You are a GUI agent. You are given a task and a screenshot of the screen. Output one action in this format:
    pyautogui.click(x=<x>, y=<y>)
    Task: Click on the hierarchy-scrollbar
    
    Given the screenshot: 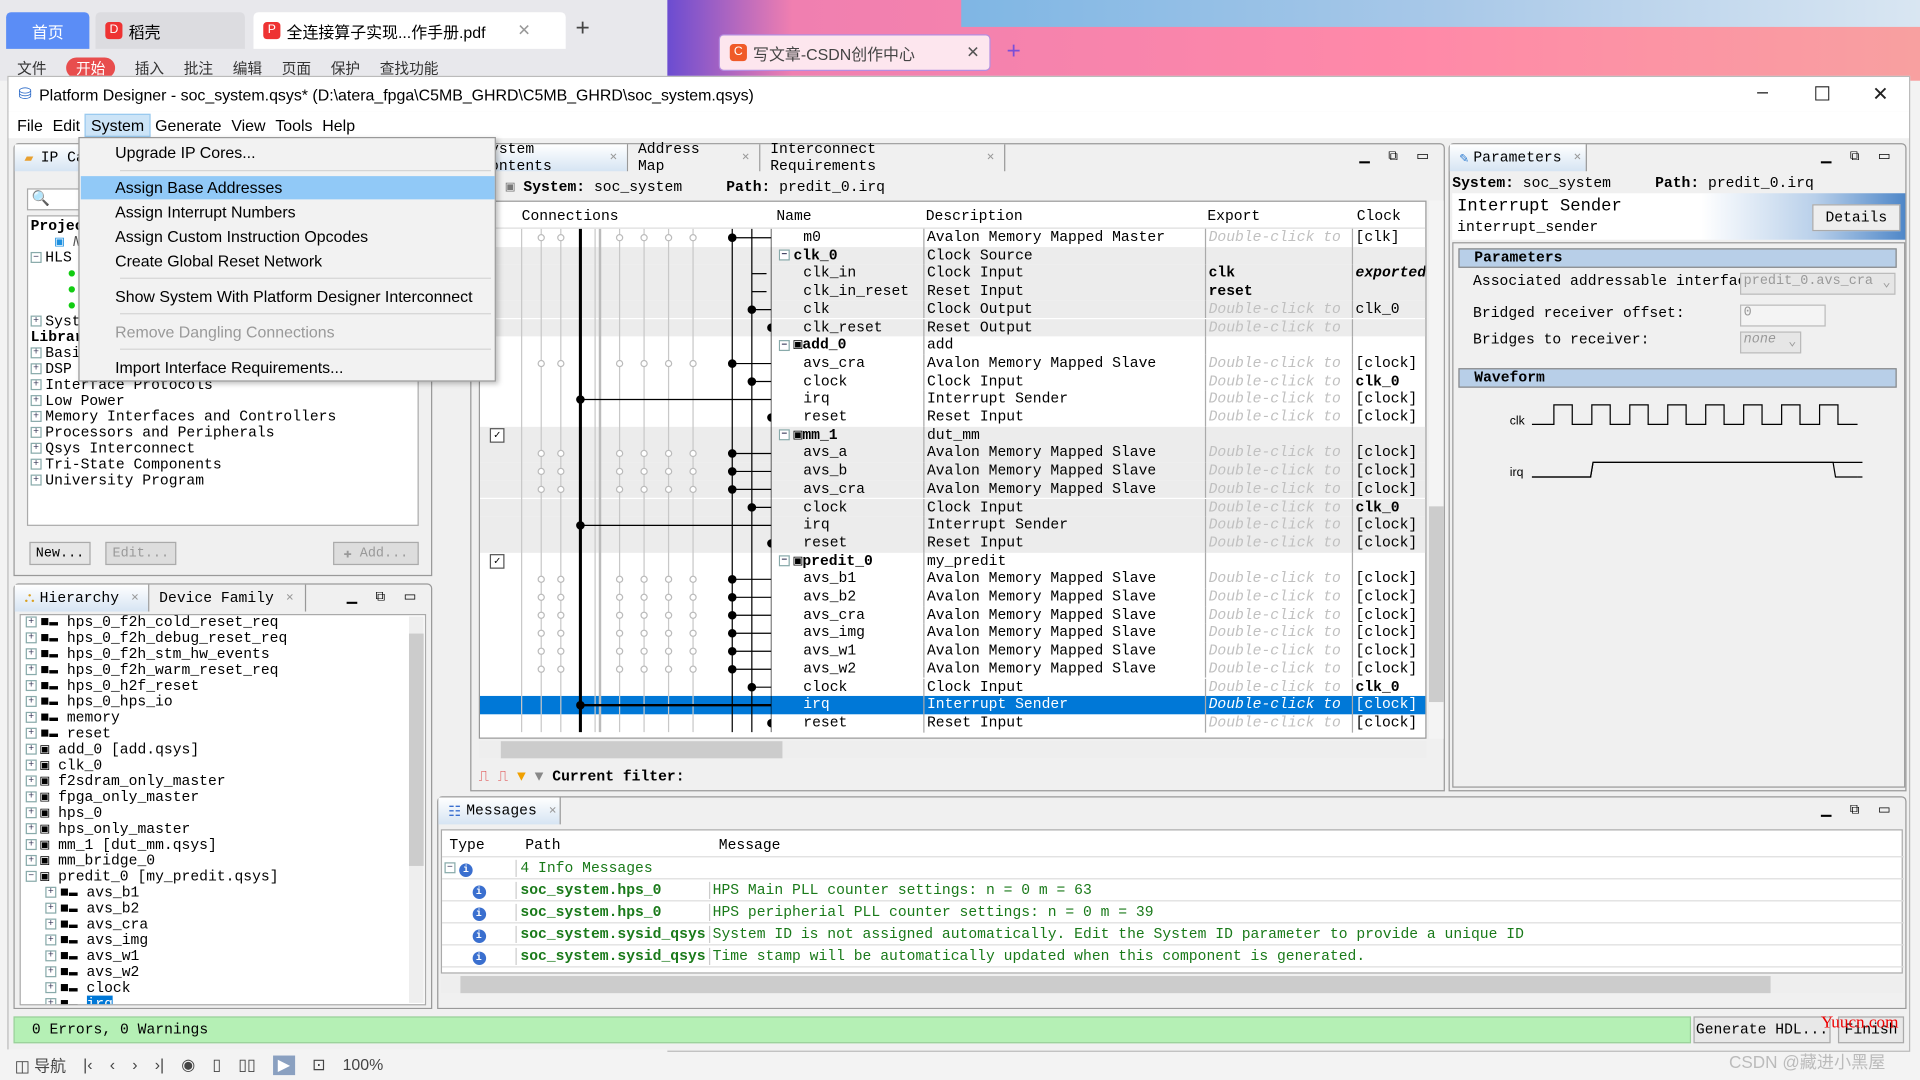 What is the action you would take?
    pyautogui.click(x=416, y=809)
    